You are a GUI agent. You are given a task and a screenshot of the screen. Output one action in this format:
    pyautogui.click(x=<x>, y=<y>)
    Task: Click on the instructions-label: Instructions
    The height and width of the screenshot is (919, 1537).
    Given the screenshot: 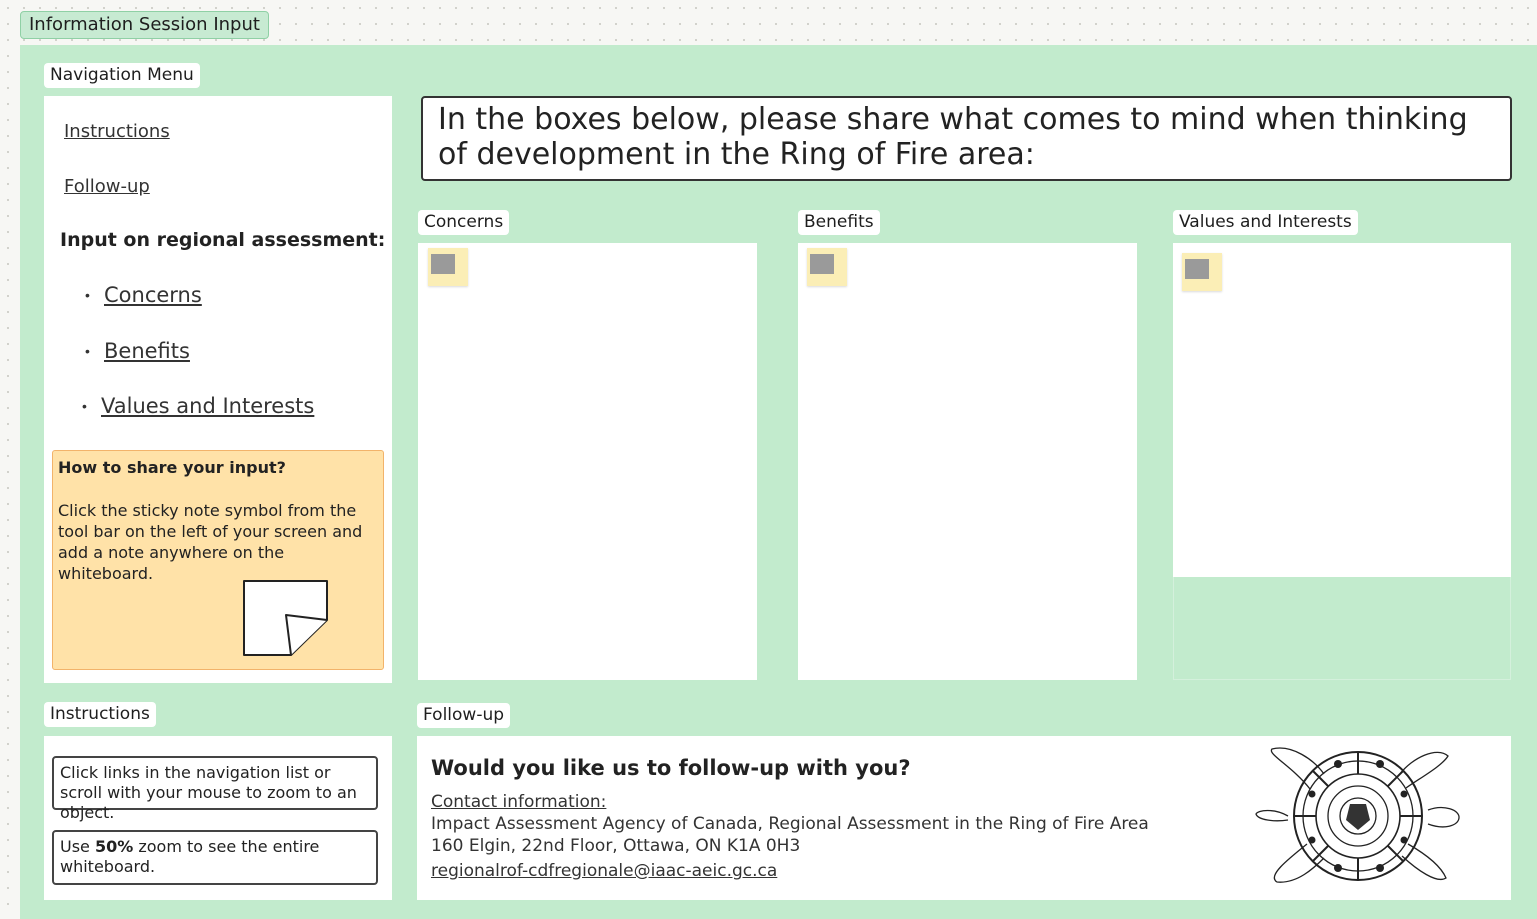 What is the action you would take?
    pyautogui.click(x=100, y=714)
    